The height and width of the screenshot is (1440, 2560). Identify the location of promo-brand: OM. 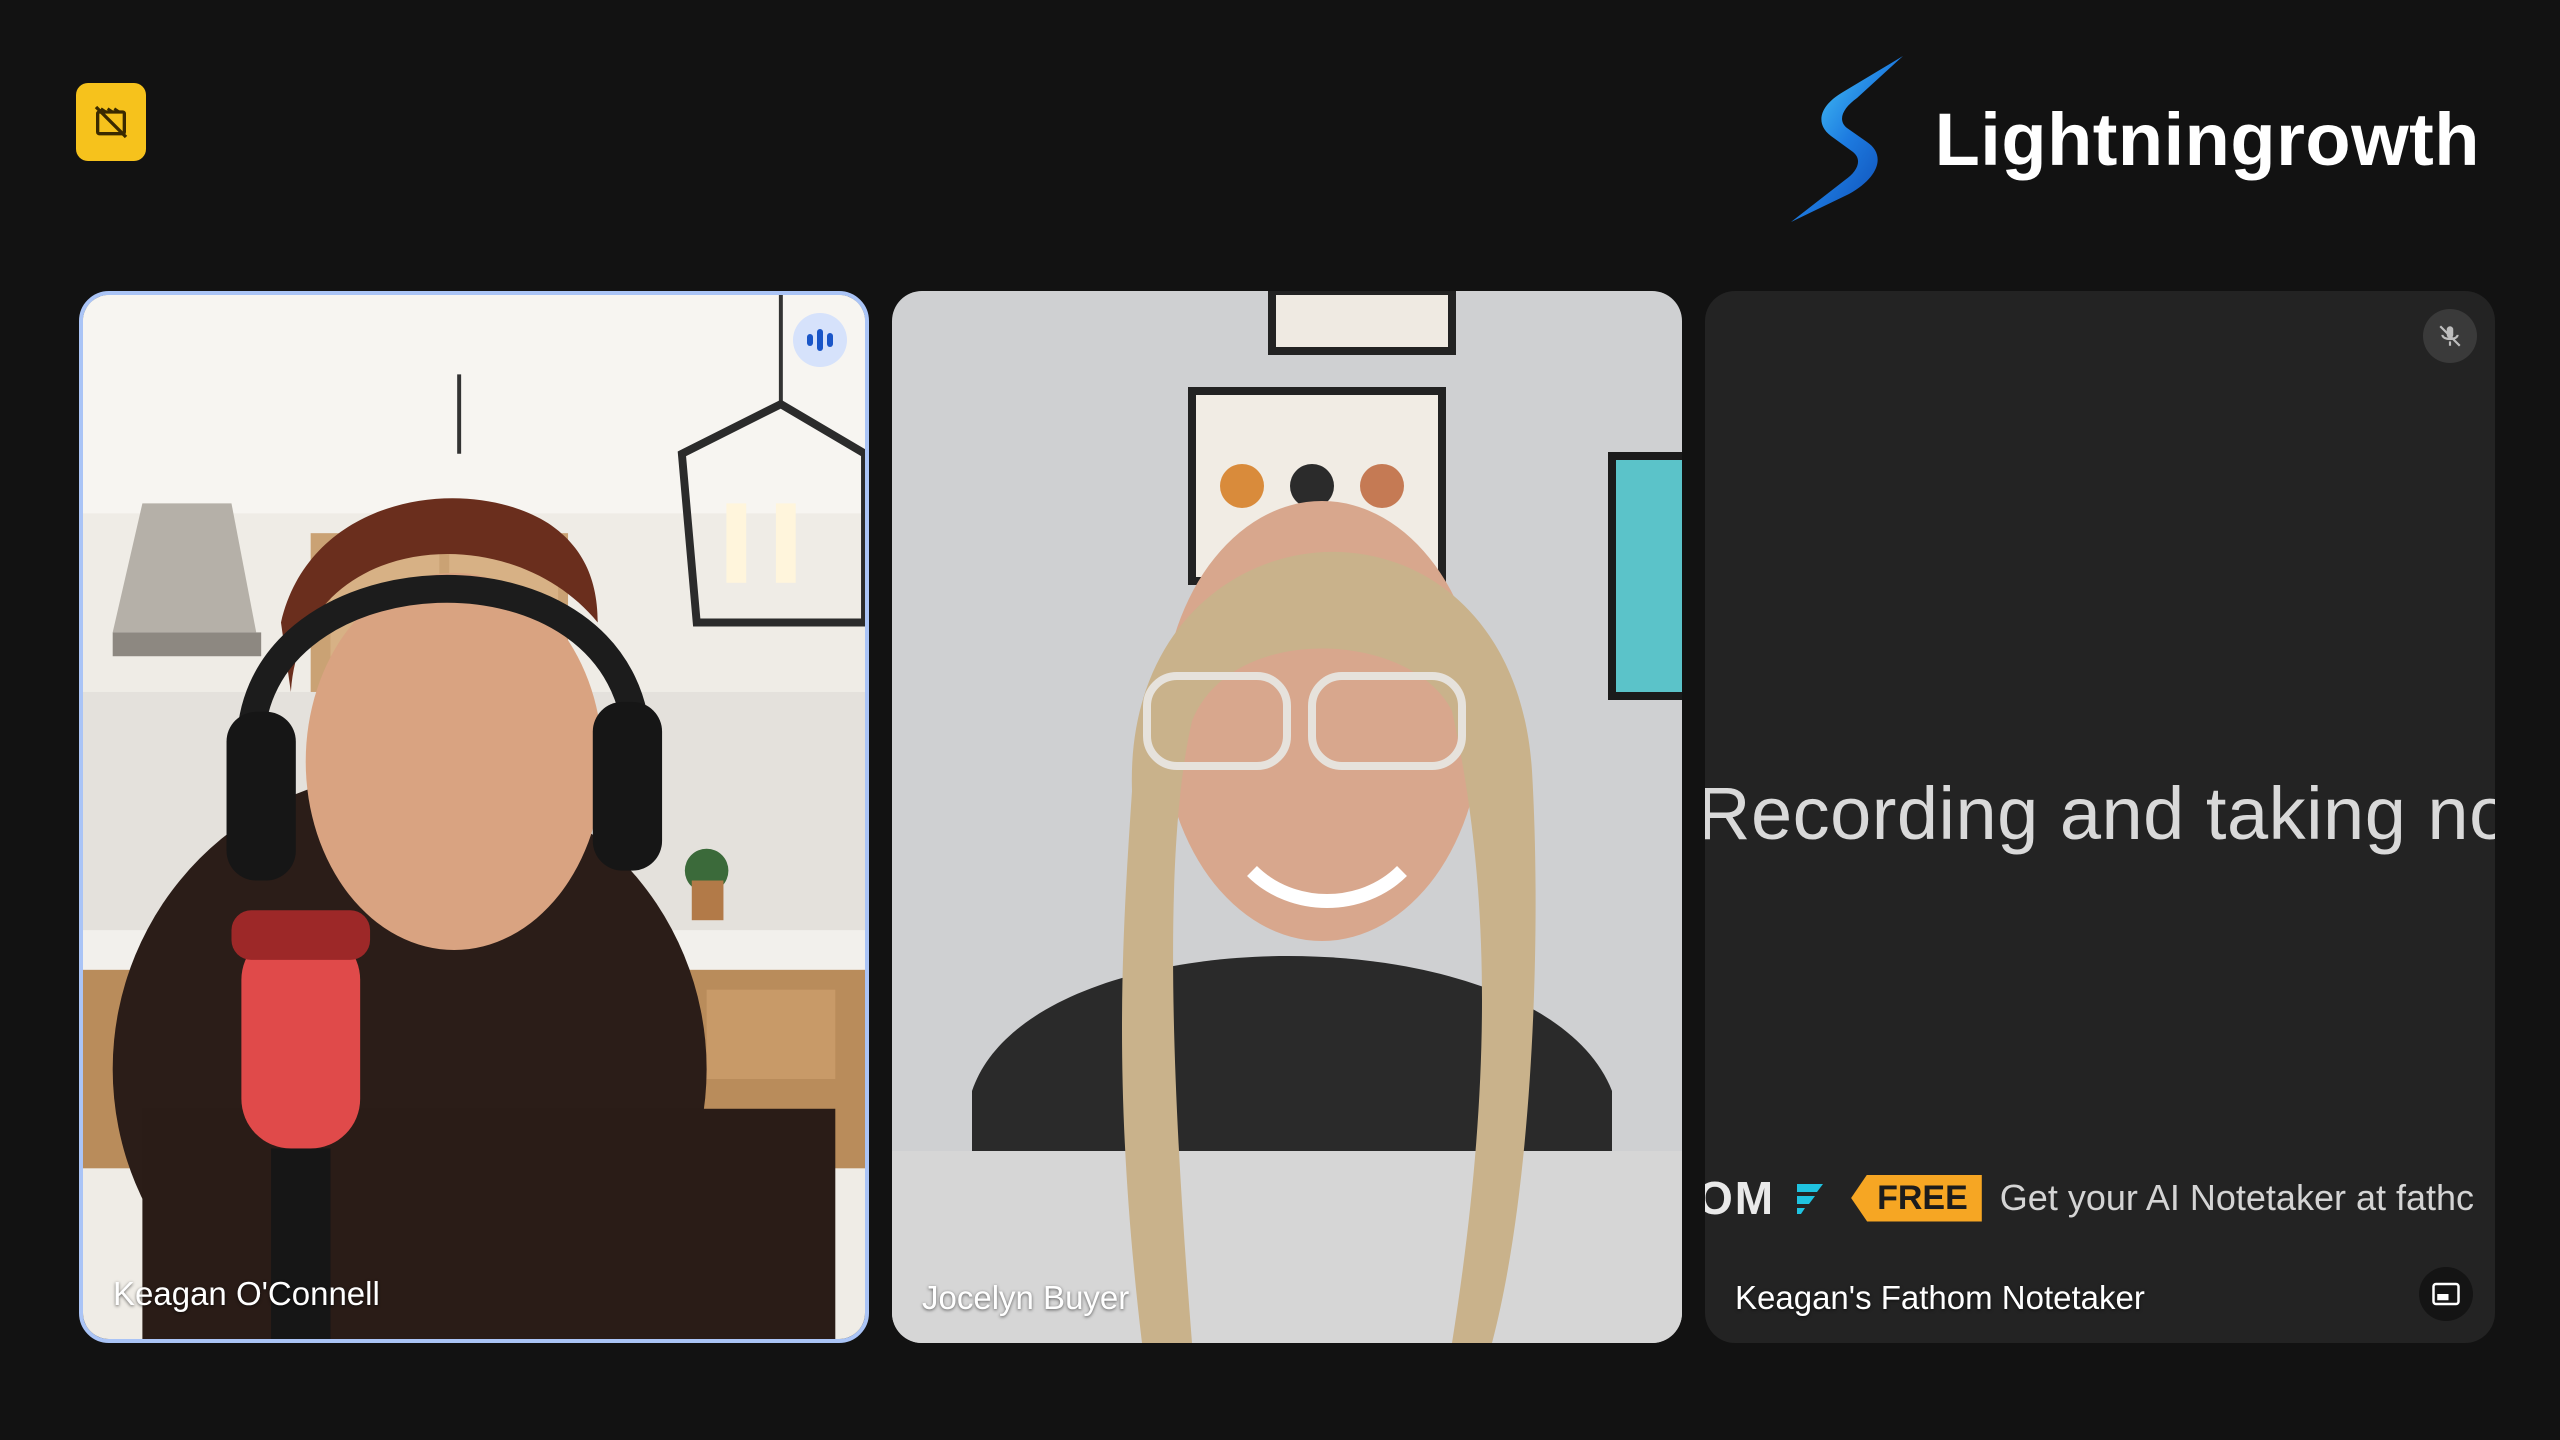
(1740, 1198).